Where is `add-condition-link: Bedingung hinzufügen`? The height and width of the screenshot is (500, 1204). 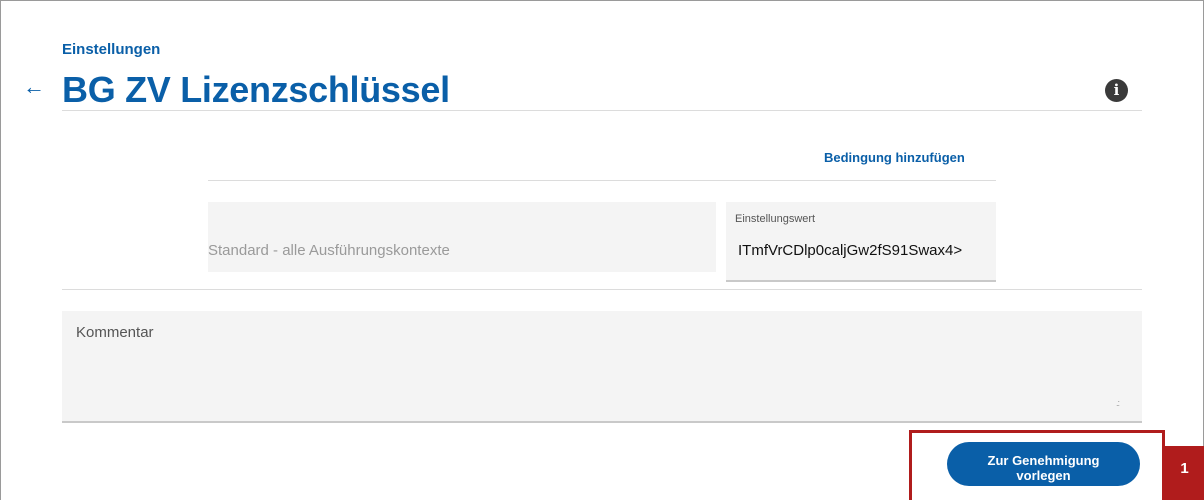 add-condition-link: Bedingung hinzufügen is located at coordinates (894, 157).